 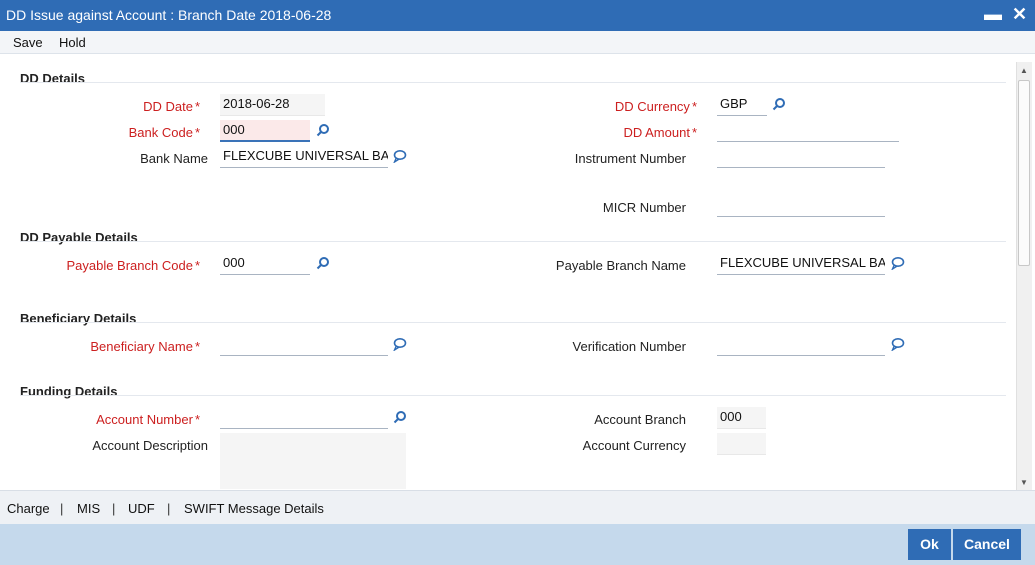 I want to click on account-currency-label: Account Currency, so click(x=634, y=445).